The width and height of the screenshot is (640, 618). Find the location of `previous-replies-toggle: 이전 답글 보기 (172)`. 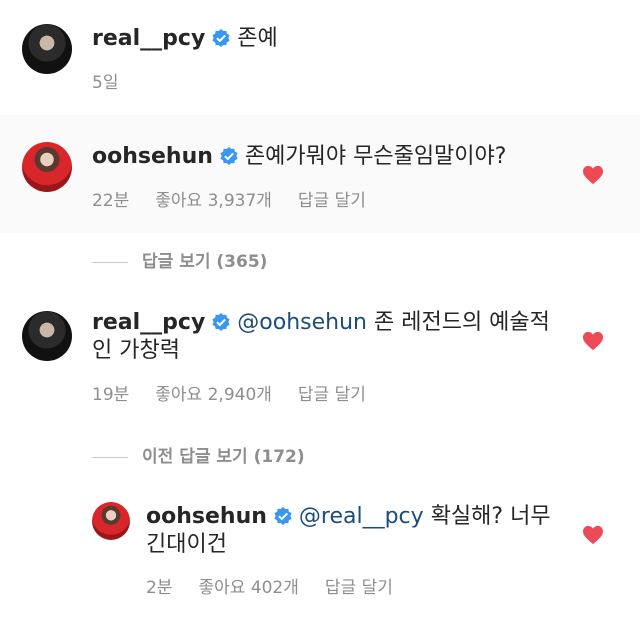

previous-replies-toggle: 이전 답글 보기 (172) is located at coordinates (198, 454).